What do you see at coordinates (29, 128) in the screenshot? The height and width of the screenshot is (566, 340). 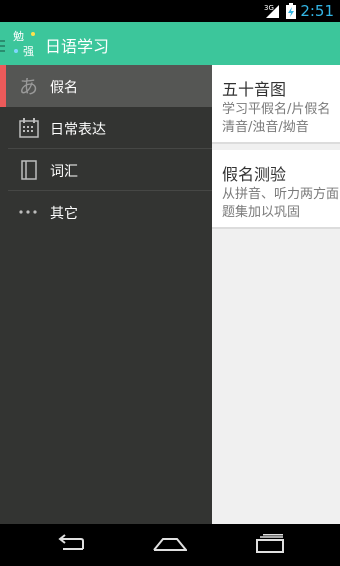 I see `calendar-icon` at bounding box center [29, 128].